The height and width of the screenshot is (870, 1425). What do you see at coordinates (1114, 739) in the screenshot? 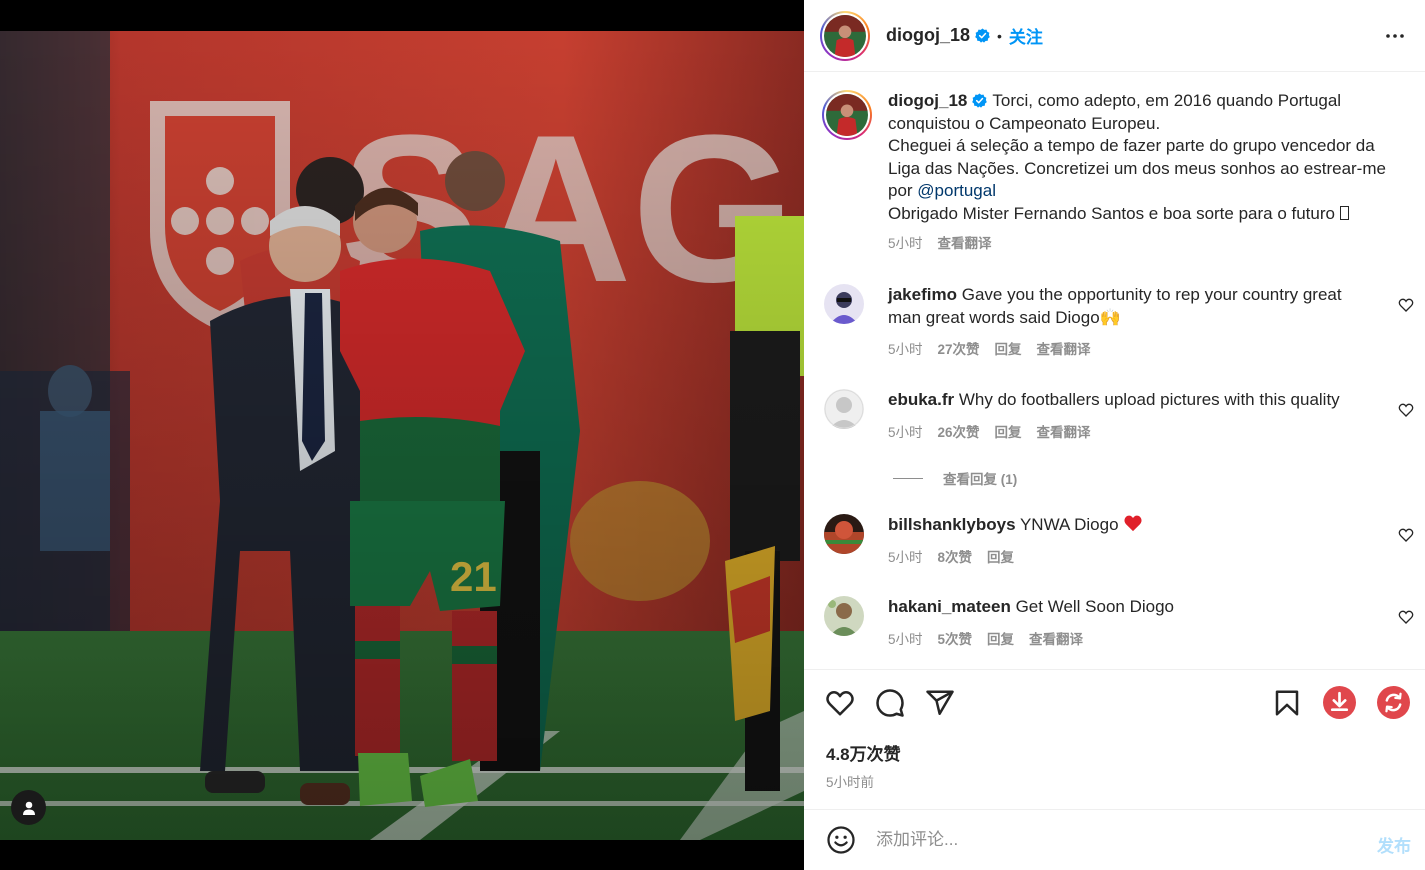
I see `post-actions: 4.8万次赞 5小时前` at bounding box center [1114, 739].